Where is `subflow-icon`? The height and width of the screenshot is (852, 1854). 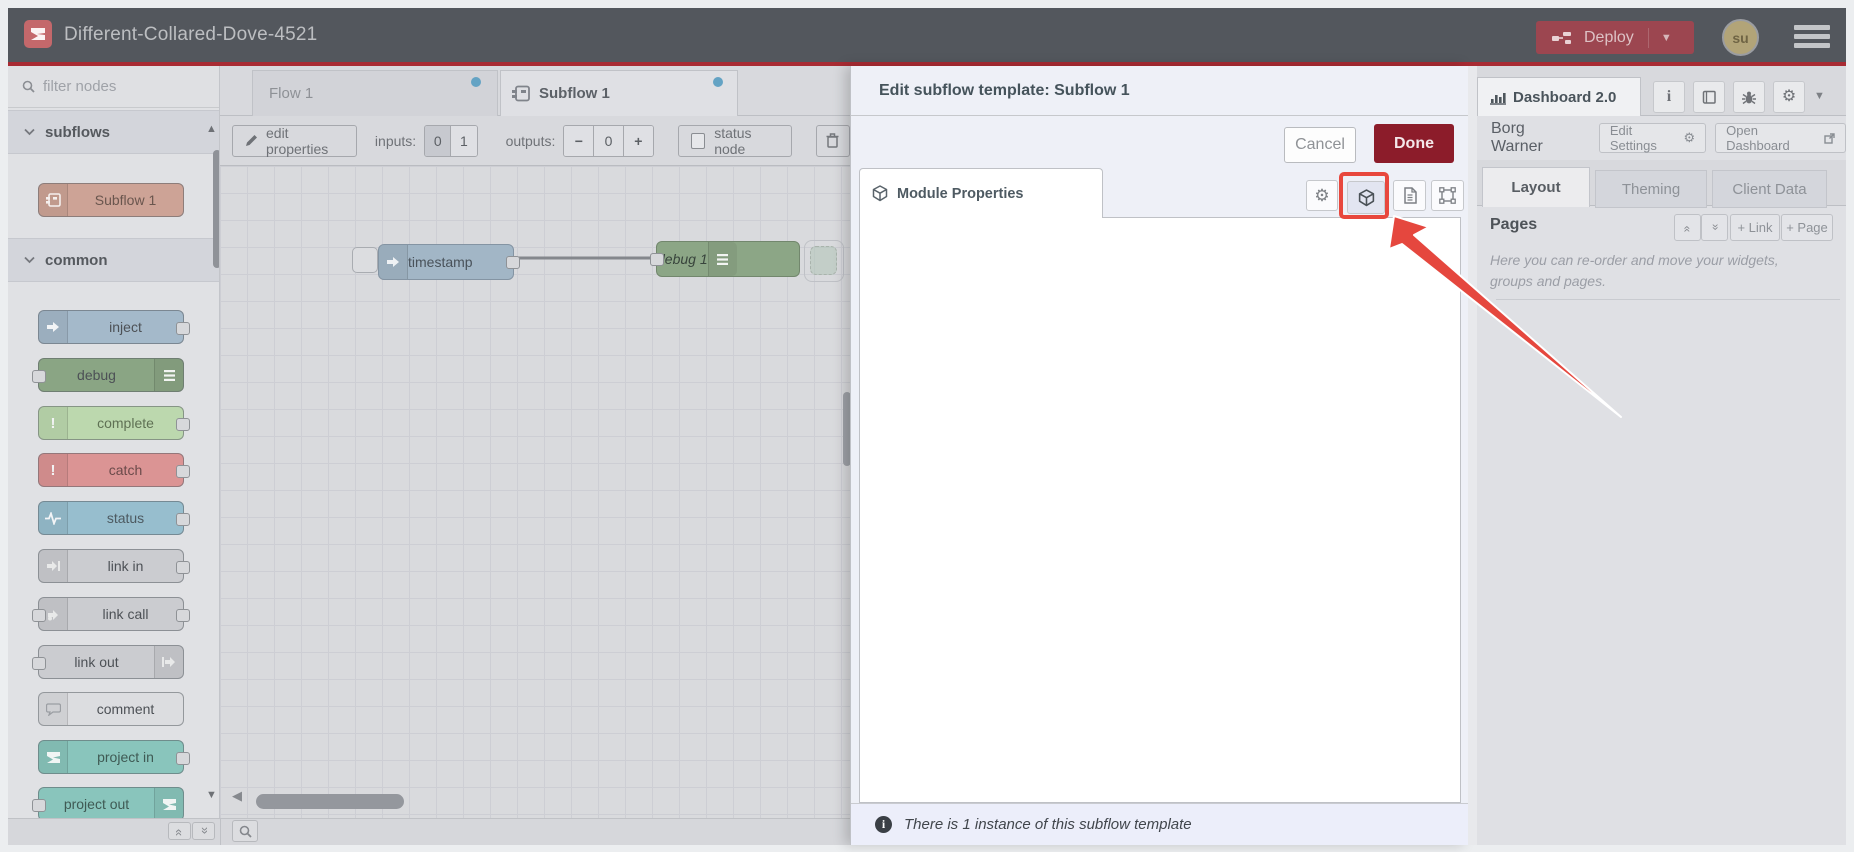 subflow-icon is located at coordinates (521, 93).